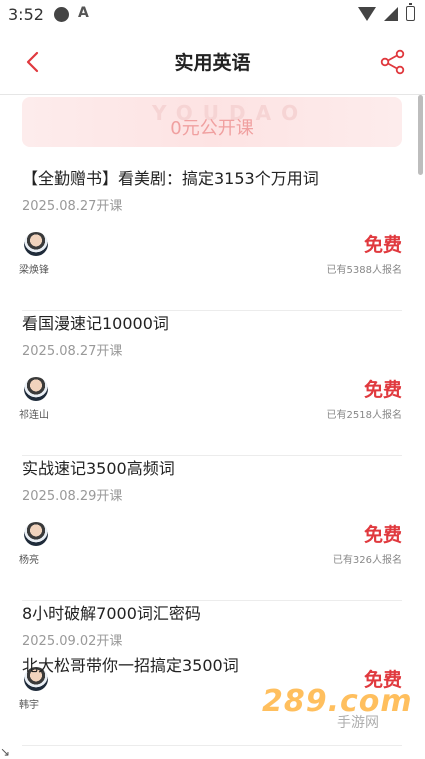 This screenshot has height=759, width=425. What do you see at coordinates (61, 14) in the screenshot?
I see `notification-dot-icon` at bounding box center [61, 14].